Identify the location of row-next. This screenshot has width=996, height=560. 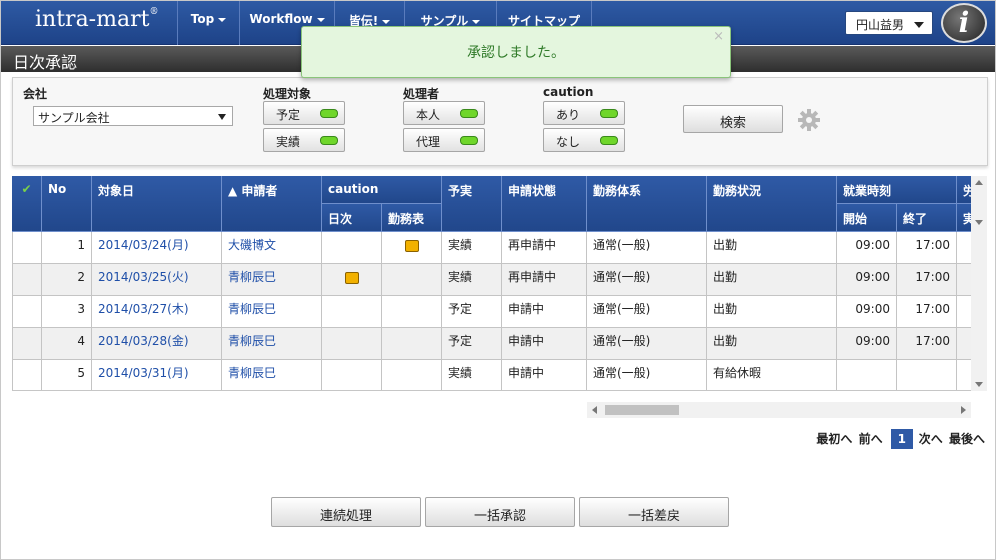
(964, 248).